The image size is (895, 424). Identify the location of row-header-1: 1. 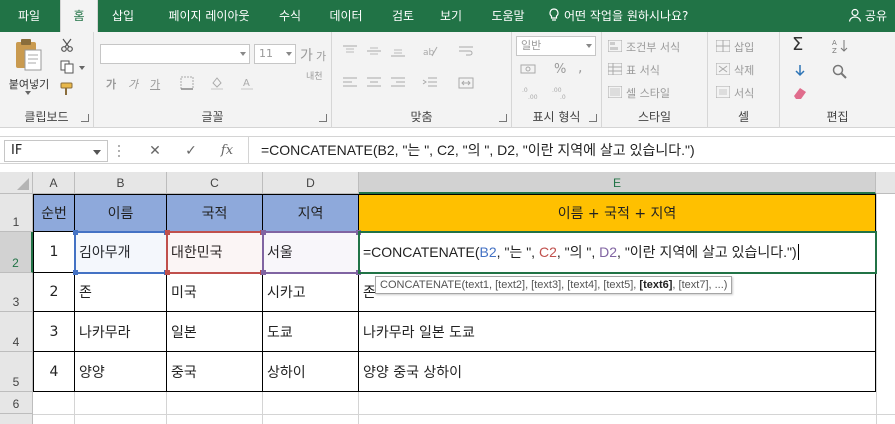
(16, 213).